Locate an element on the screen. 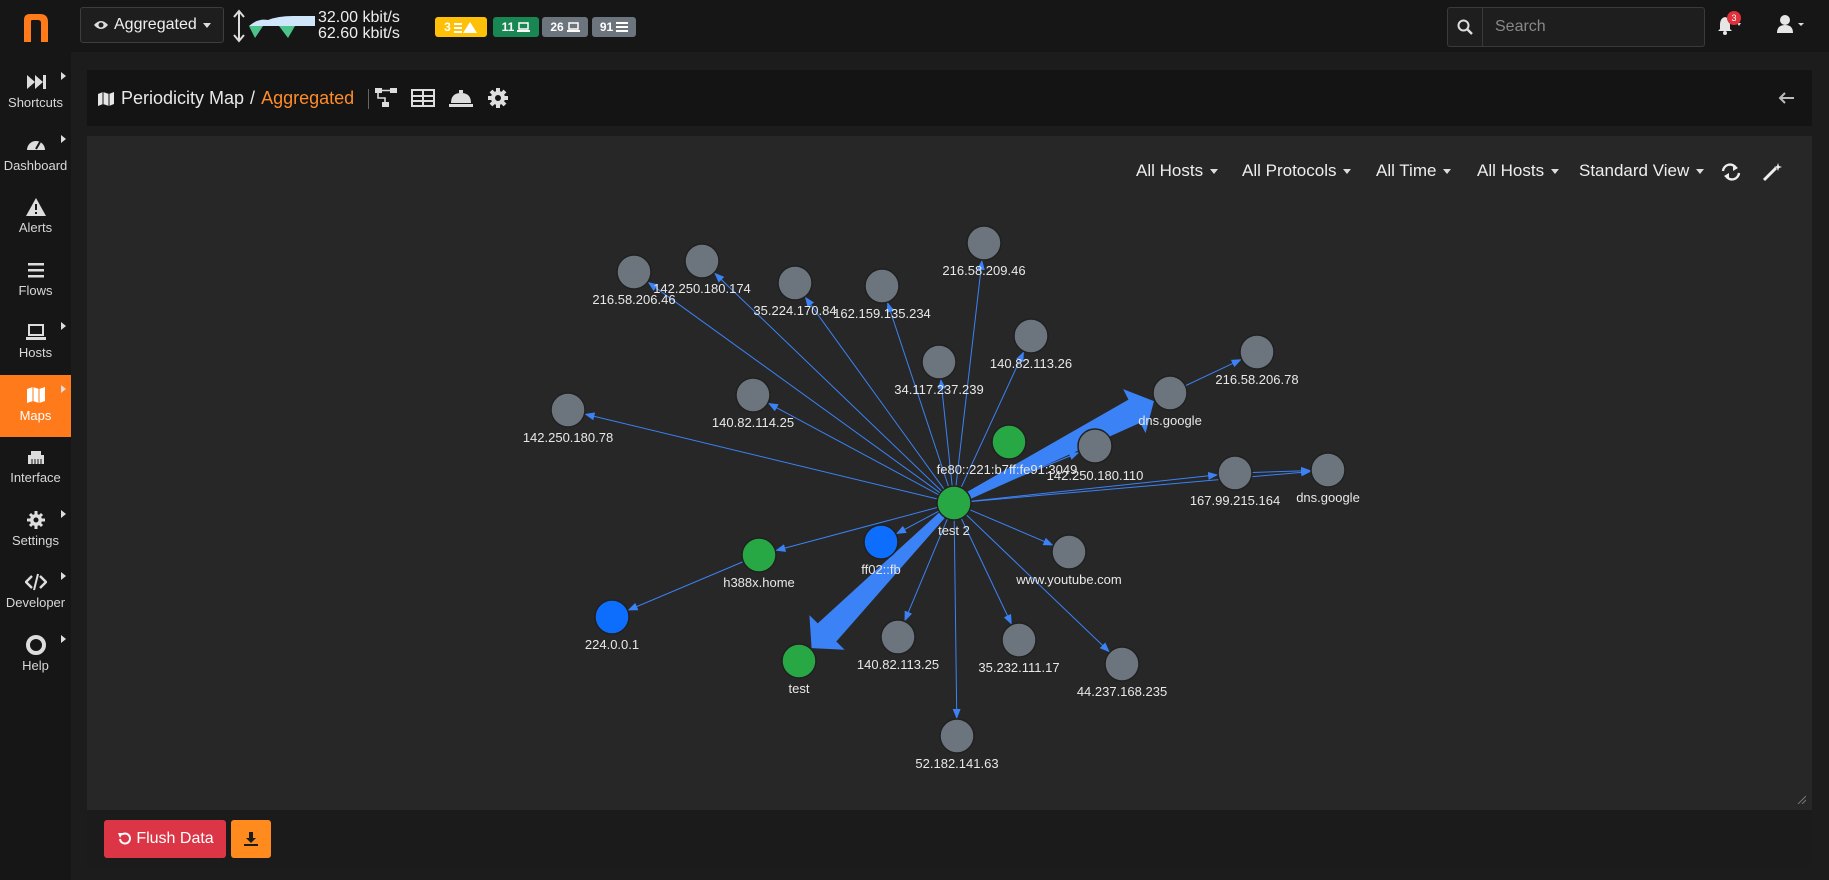 Image resolution: width=1829 pixels, height=880 pixels. sidebar-item-dashboard: Dashboard is located at coordinates (35, 156).